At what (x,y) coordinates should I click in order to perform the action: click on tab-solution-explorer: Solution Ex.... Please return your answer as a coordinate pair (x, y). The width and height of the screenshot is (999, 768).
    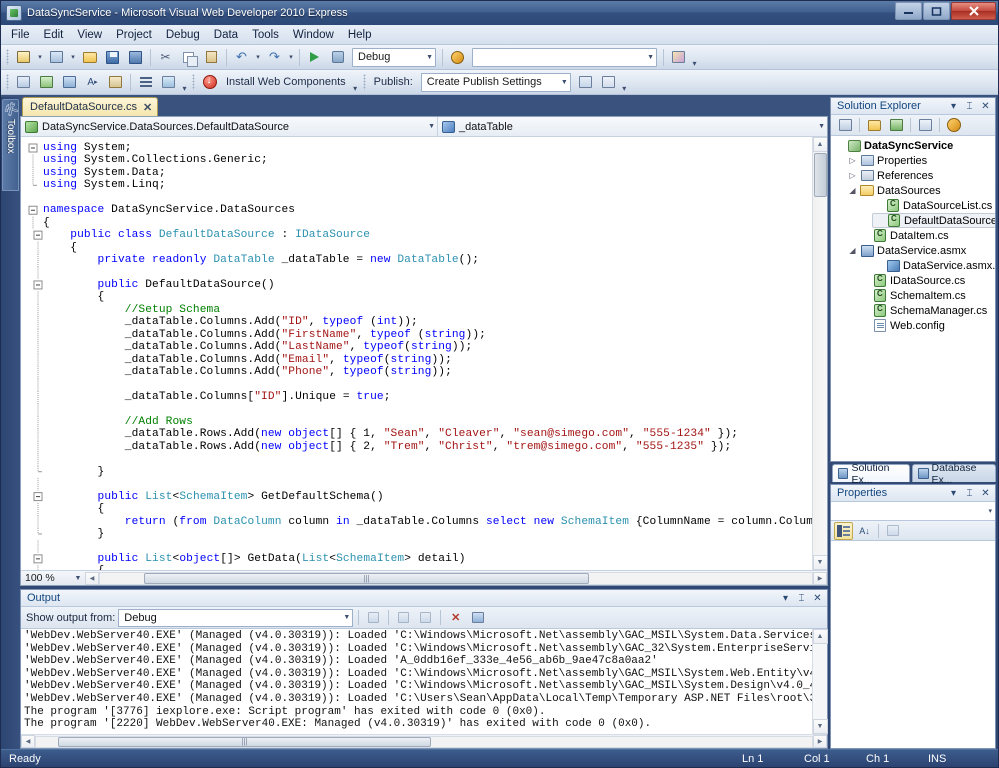
    Looking at the image, I should click on (871, 474).